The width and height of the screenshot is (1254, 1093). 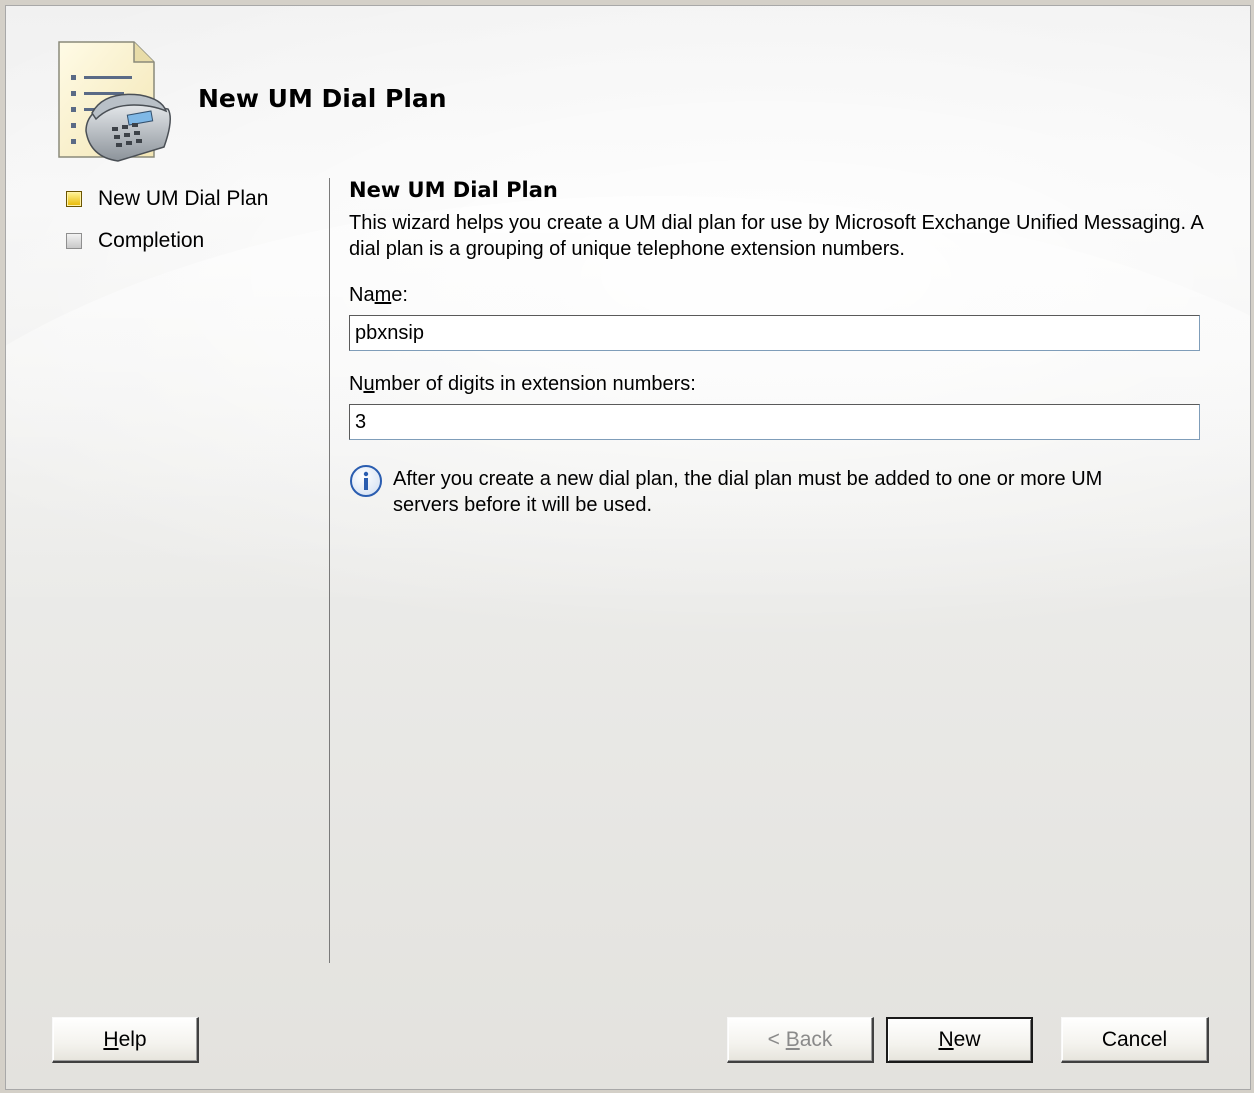 What do you see at coordinates (74, 241) in the screenshot?
I see `inactive-step-icon` at bounding box center [74, 241].